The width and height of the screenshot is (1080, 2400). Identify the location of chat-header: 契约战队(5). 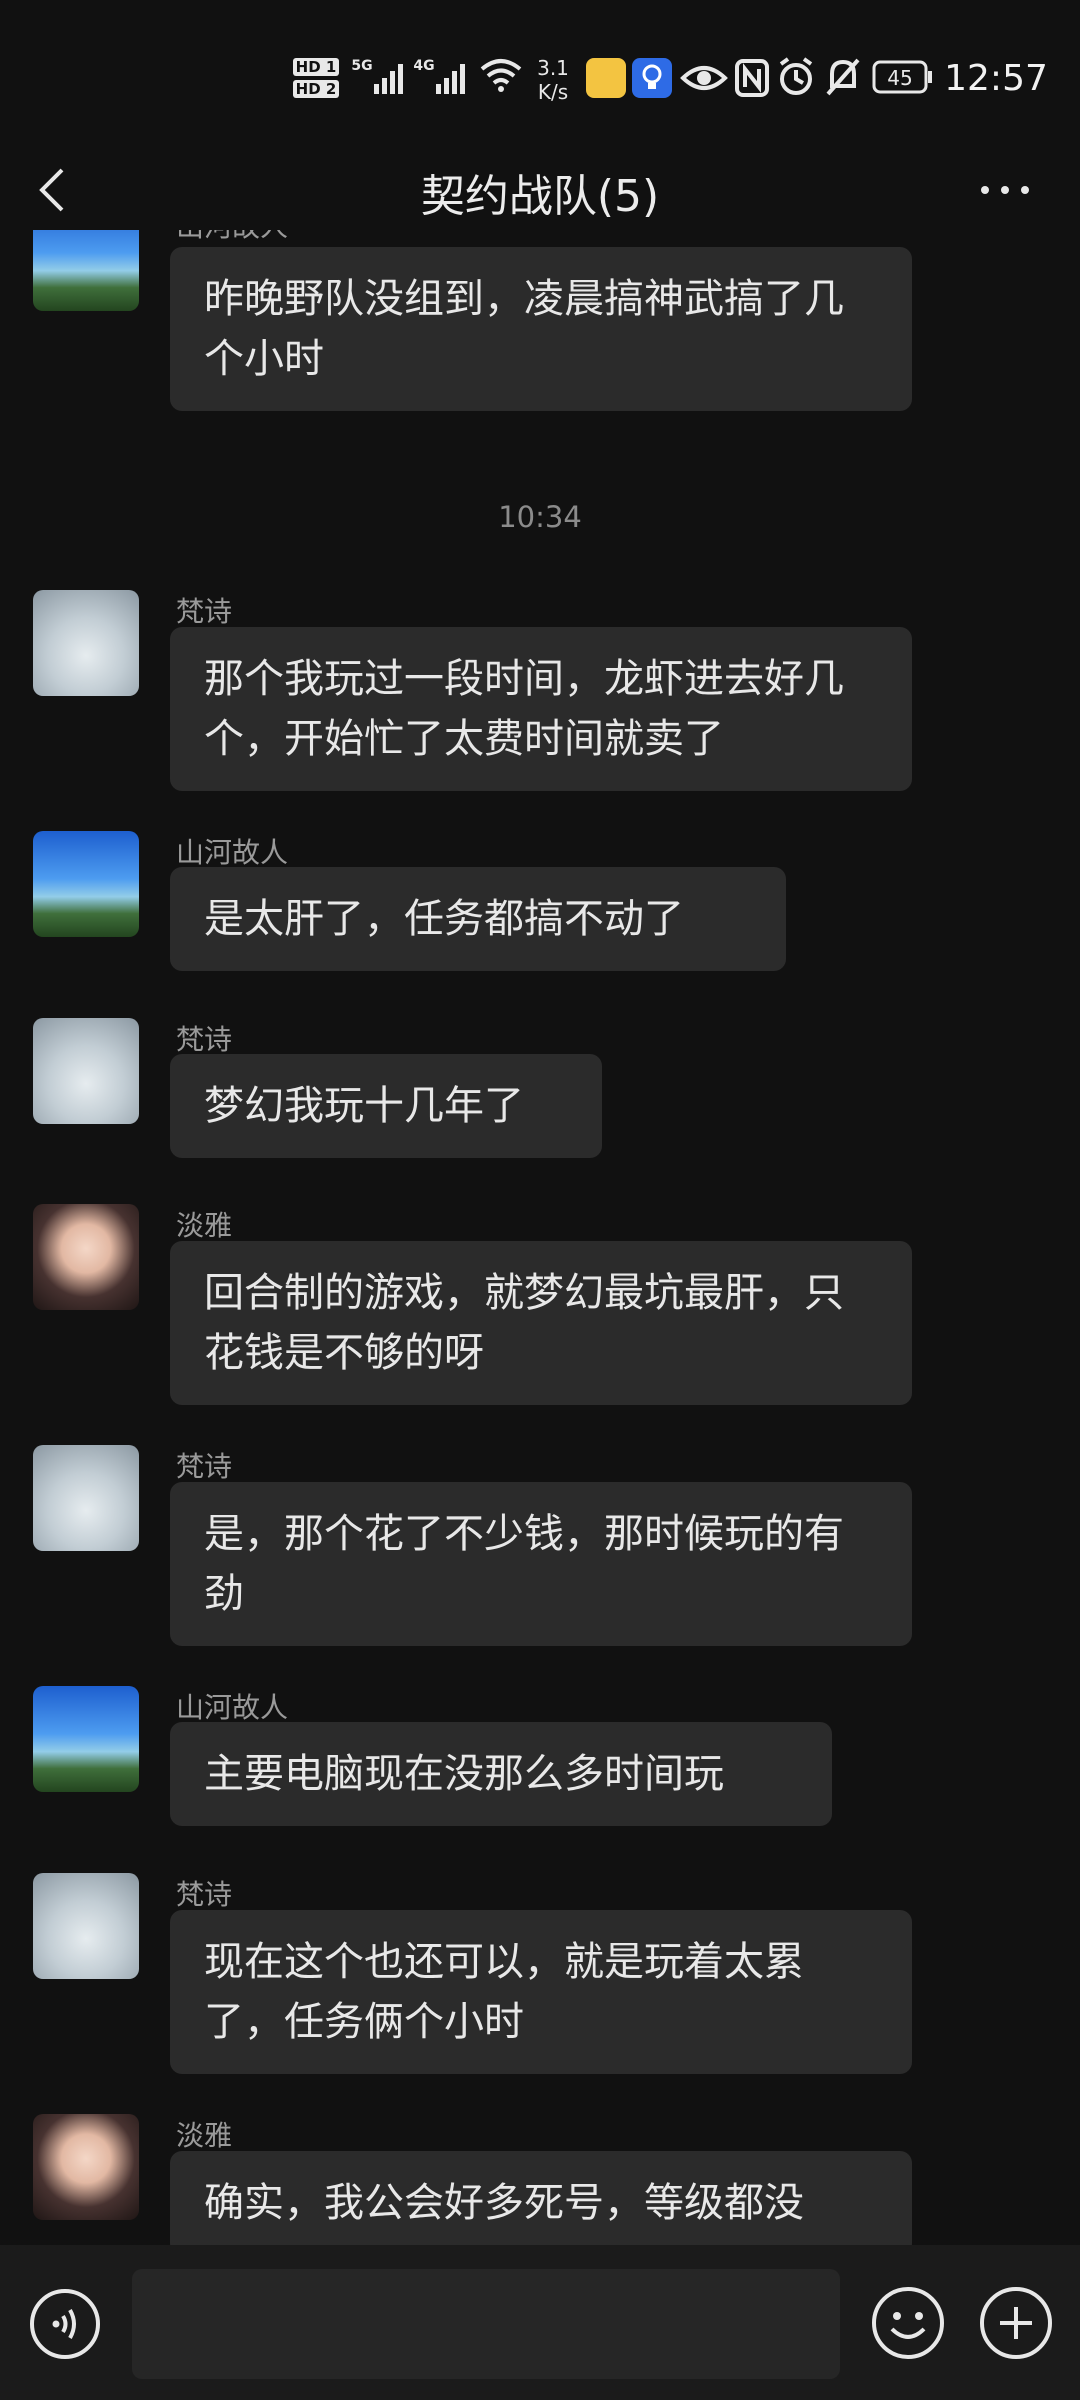
(540, 190).